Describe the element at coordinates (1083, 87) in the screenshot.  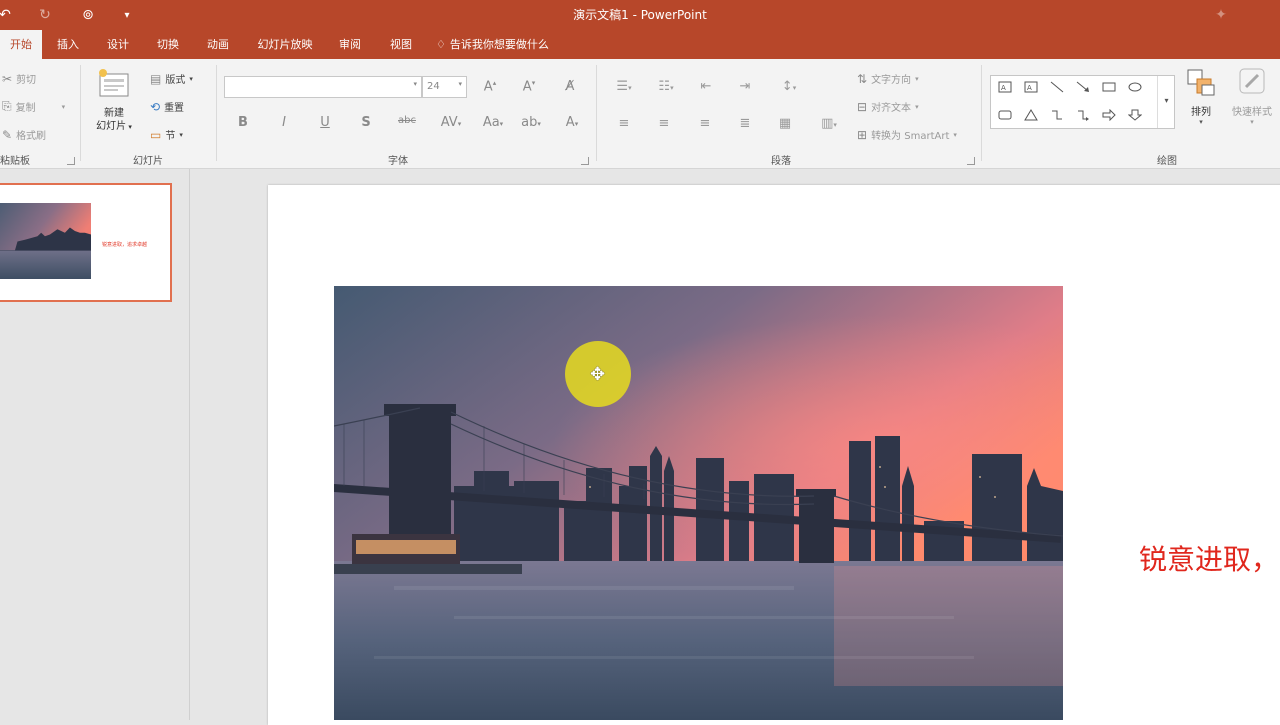
I see `arrow-shape-icon` at that location.